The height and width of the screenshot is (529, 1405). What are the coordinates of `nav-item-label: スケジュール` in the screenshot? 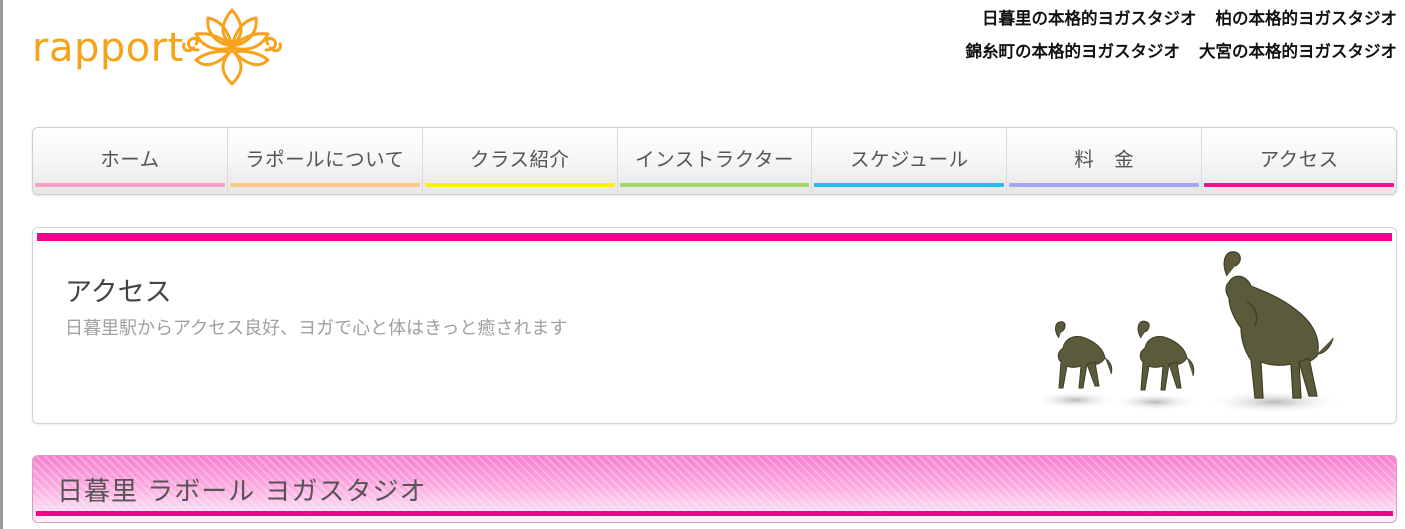 It's located at (909, 159).